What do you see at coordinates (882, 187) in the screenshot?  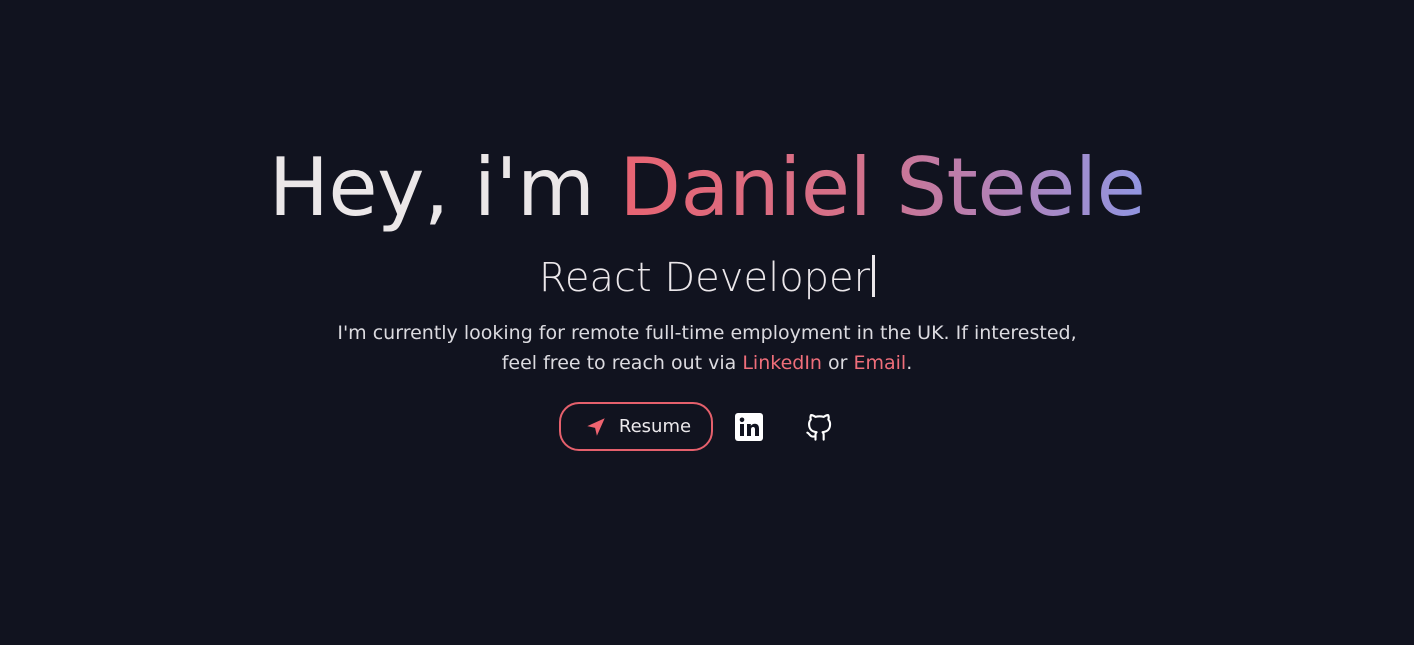 I see `name-text: Daniel Steele` at bounding box center [882, 187].